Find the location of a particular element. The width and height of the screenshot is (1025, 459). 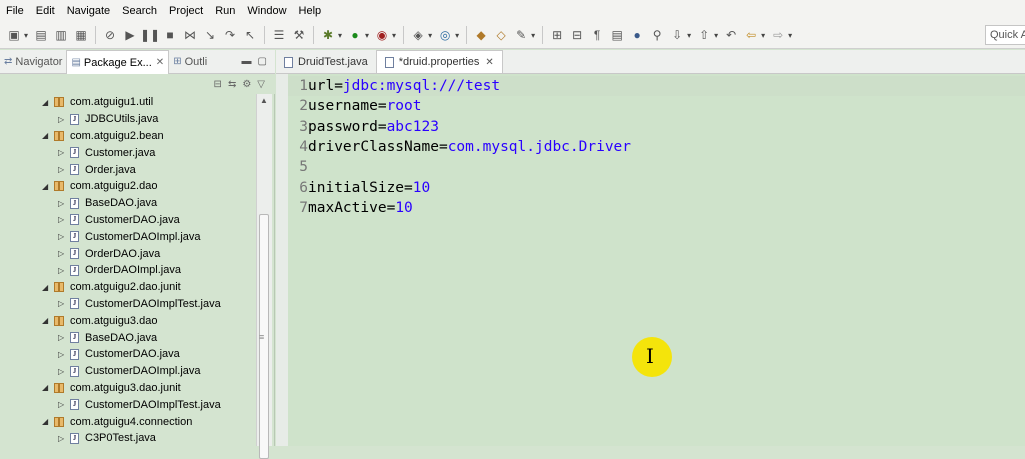

back-icon: ⇦ is located at coordinates (751, 35).